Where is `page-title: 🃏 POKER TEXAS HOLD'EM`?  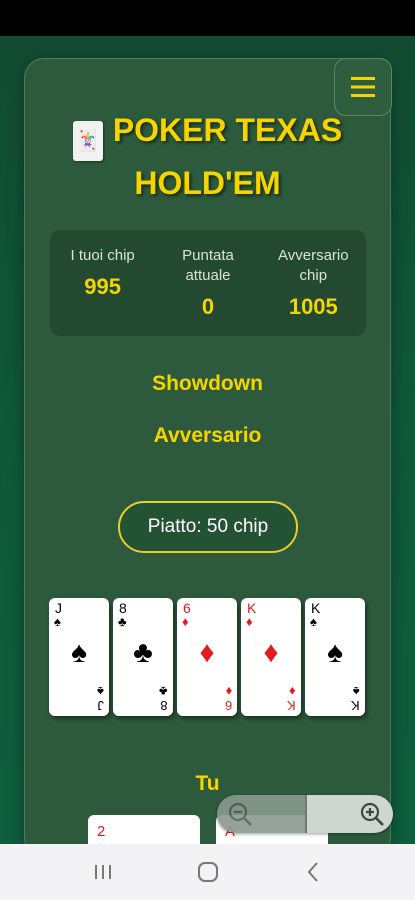 page-title: 🃏 POKER TEXAS HOLD'EM is located at coordinates (207, 156).